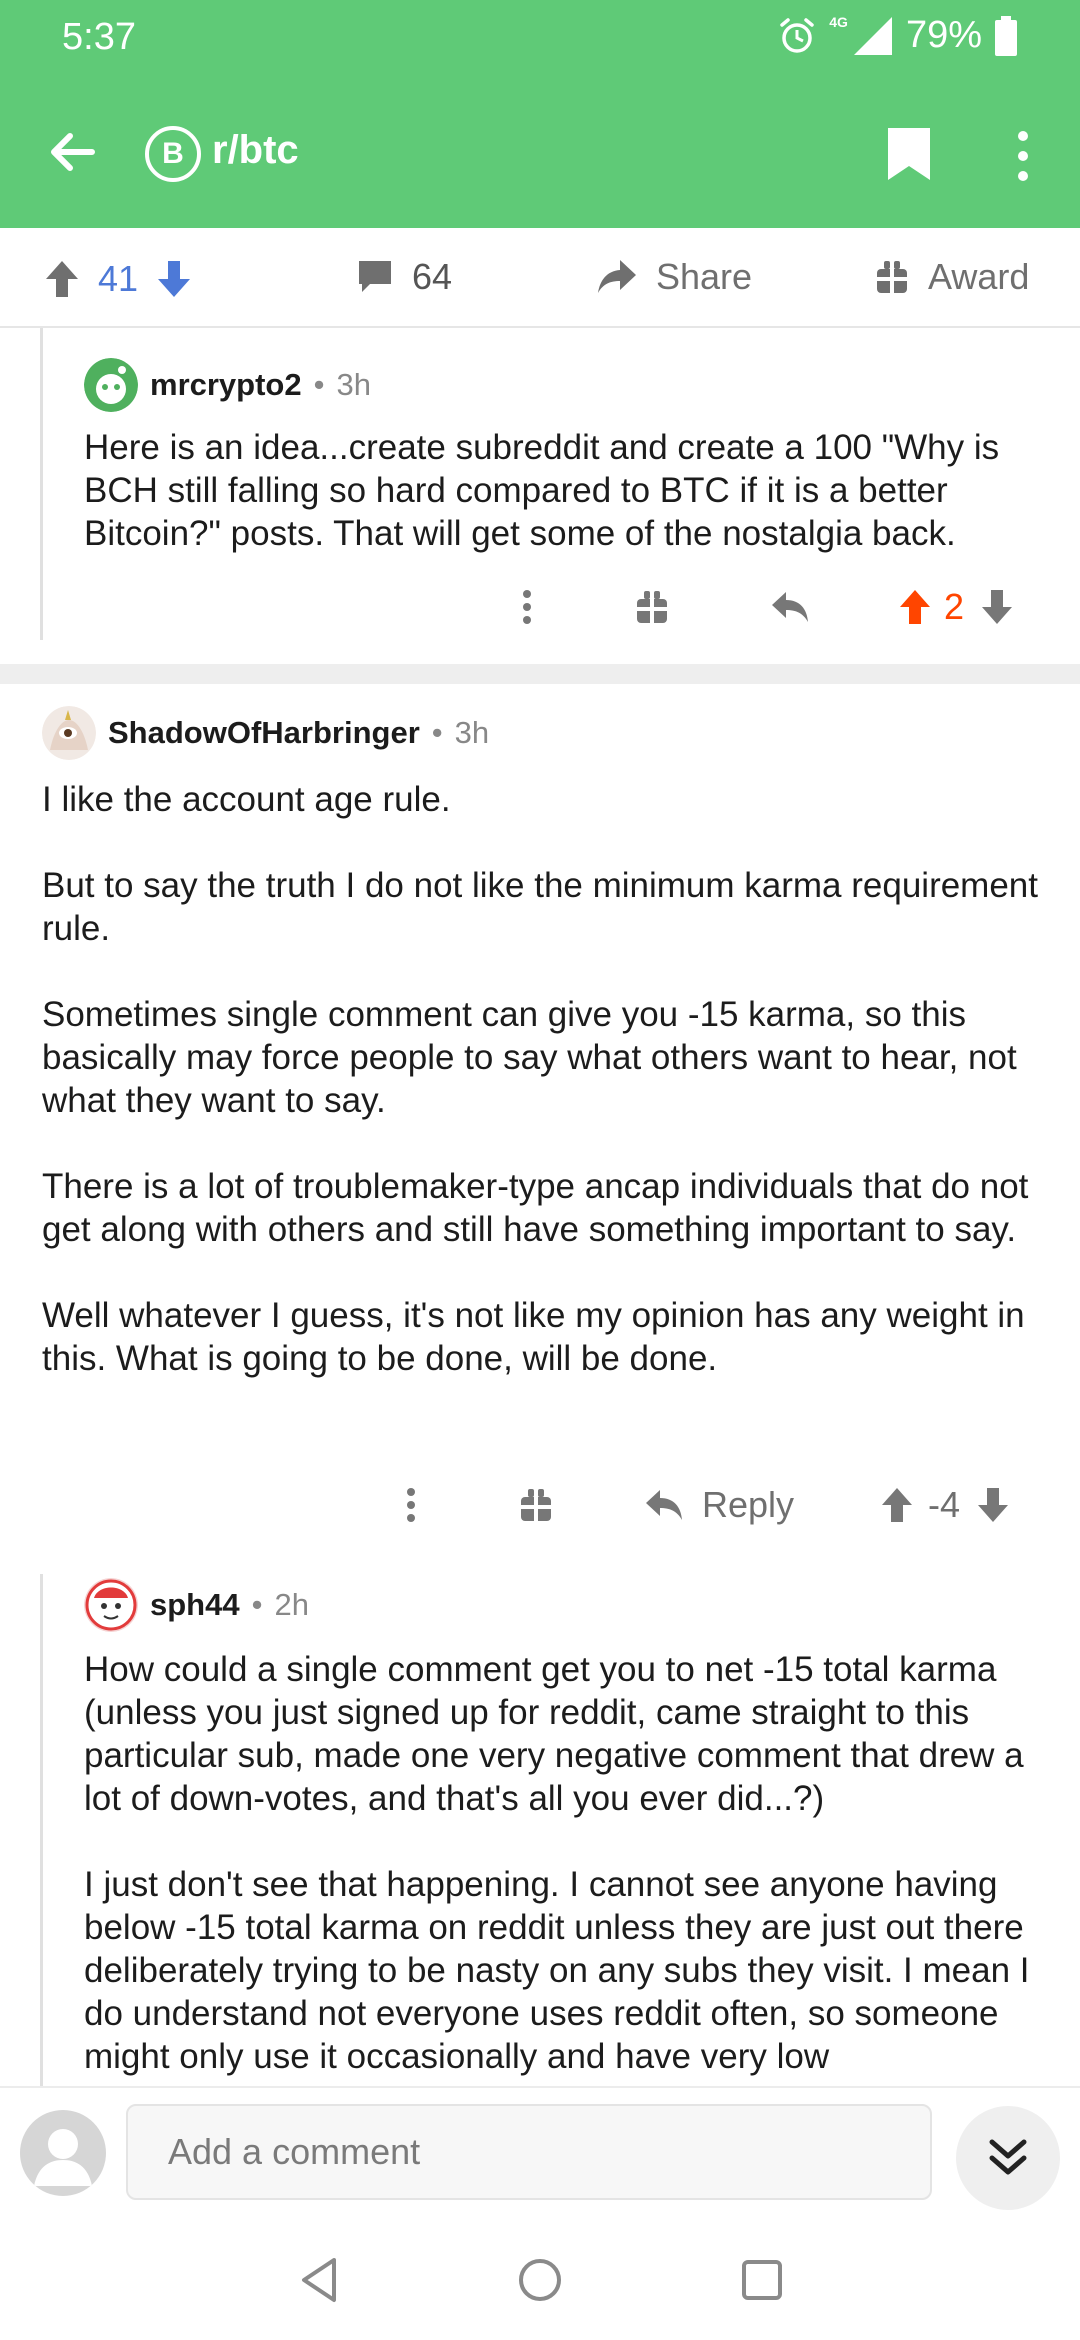 This screenshot has height=2340, width=1080. I want to click on subreddit-name: r/btc, so click(255, 150).